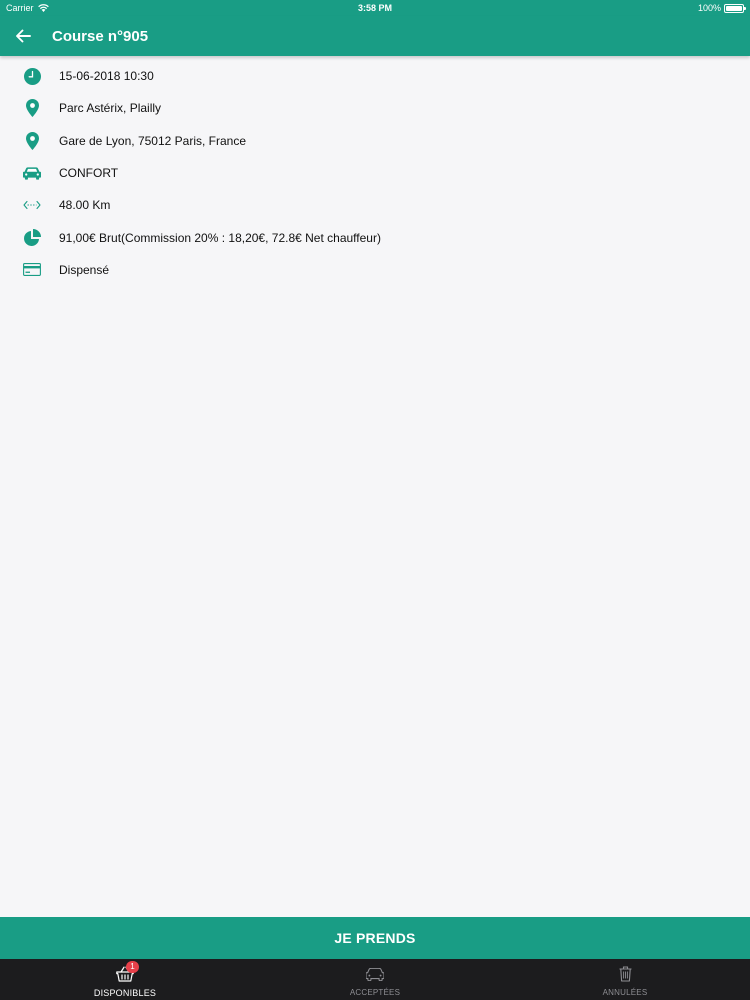  What do you see at coordinates (85, 205) in the screenshot?
I see `detail-text: 48.00 Km` at bounding box center [85, 205].